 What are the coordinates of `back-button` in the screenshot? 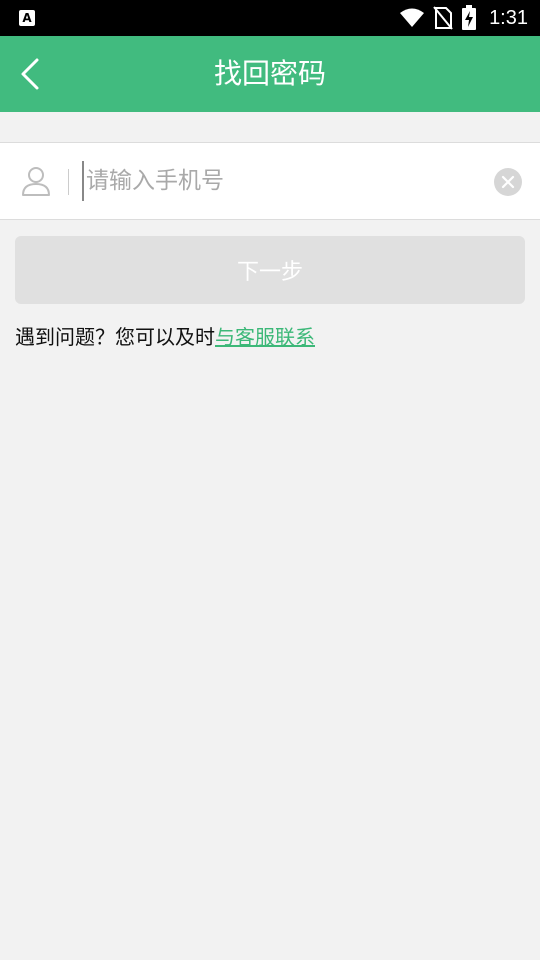 It's located at (30, 74).